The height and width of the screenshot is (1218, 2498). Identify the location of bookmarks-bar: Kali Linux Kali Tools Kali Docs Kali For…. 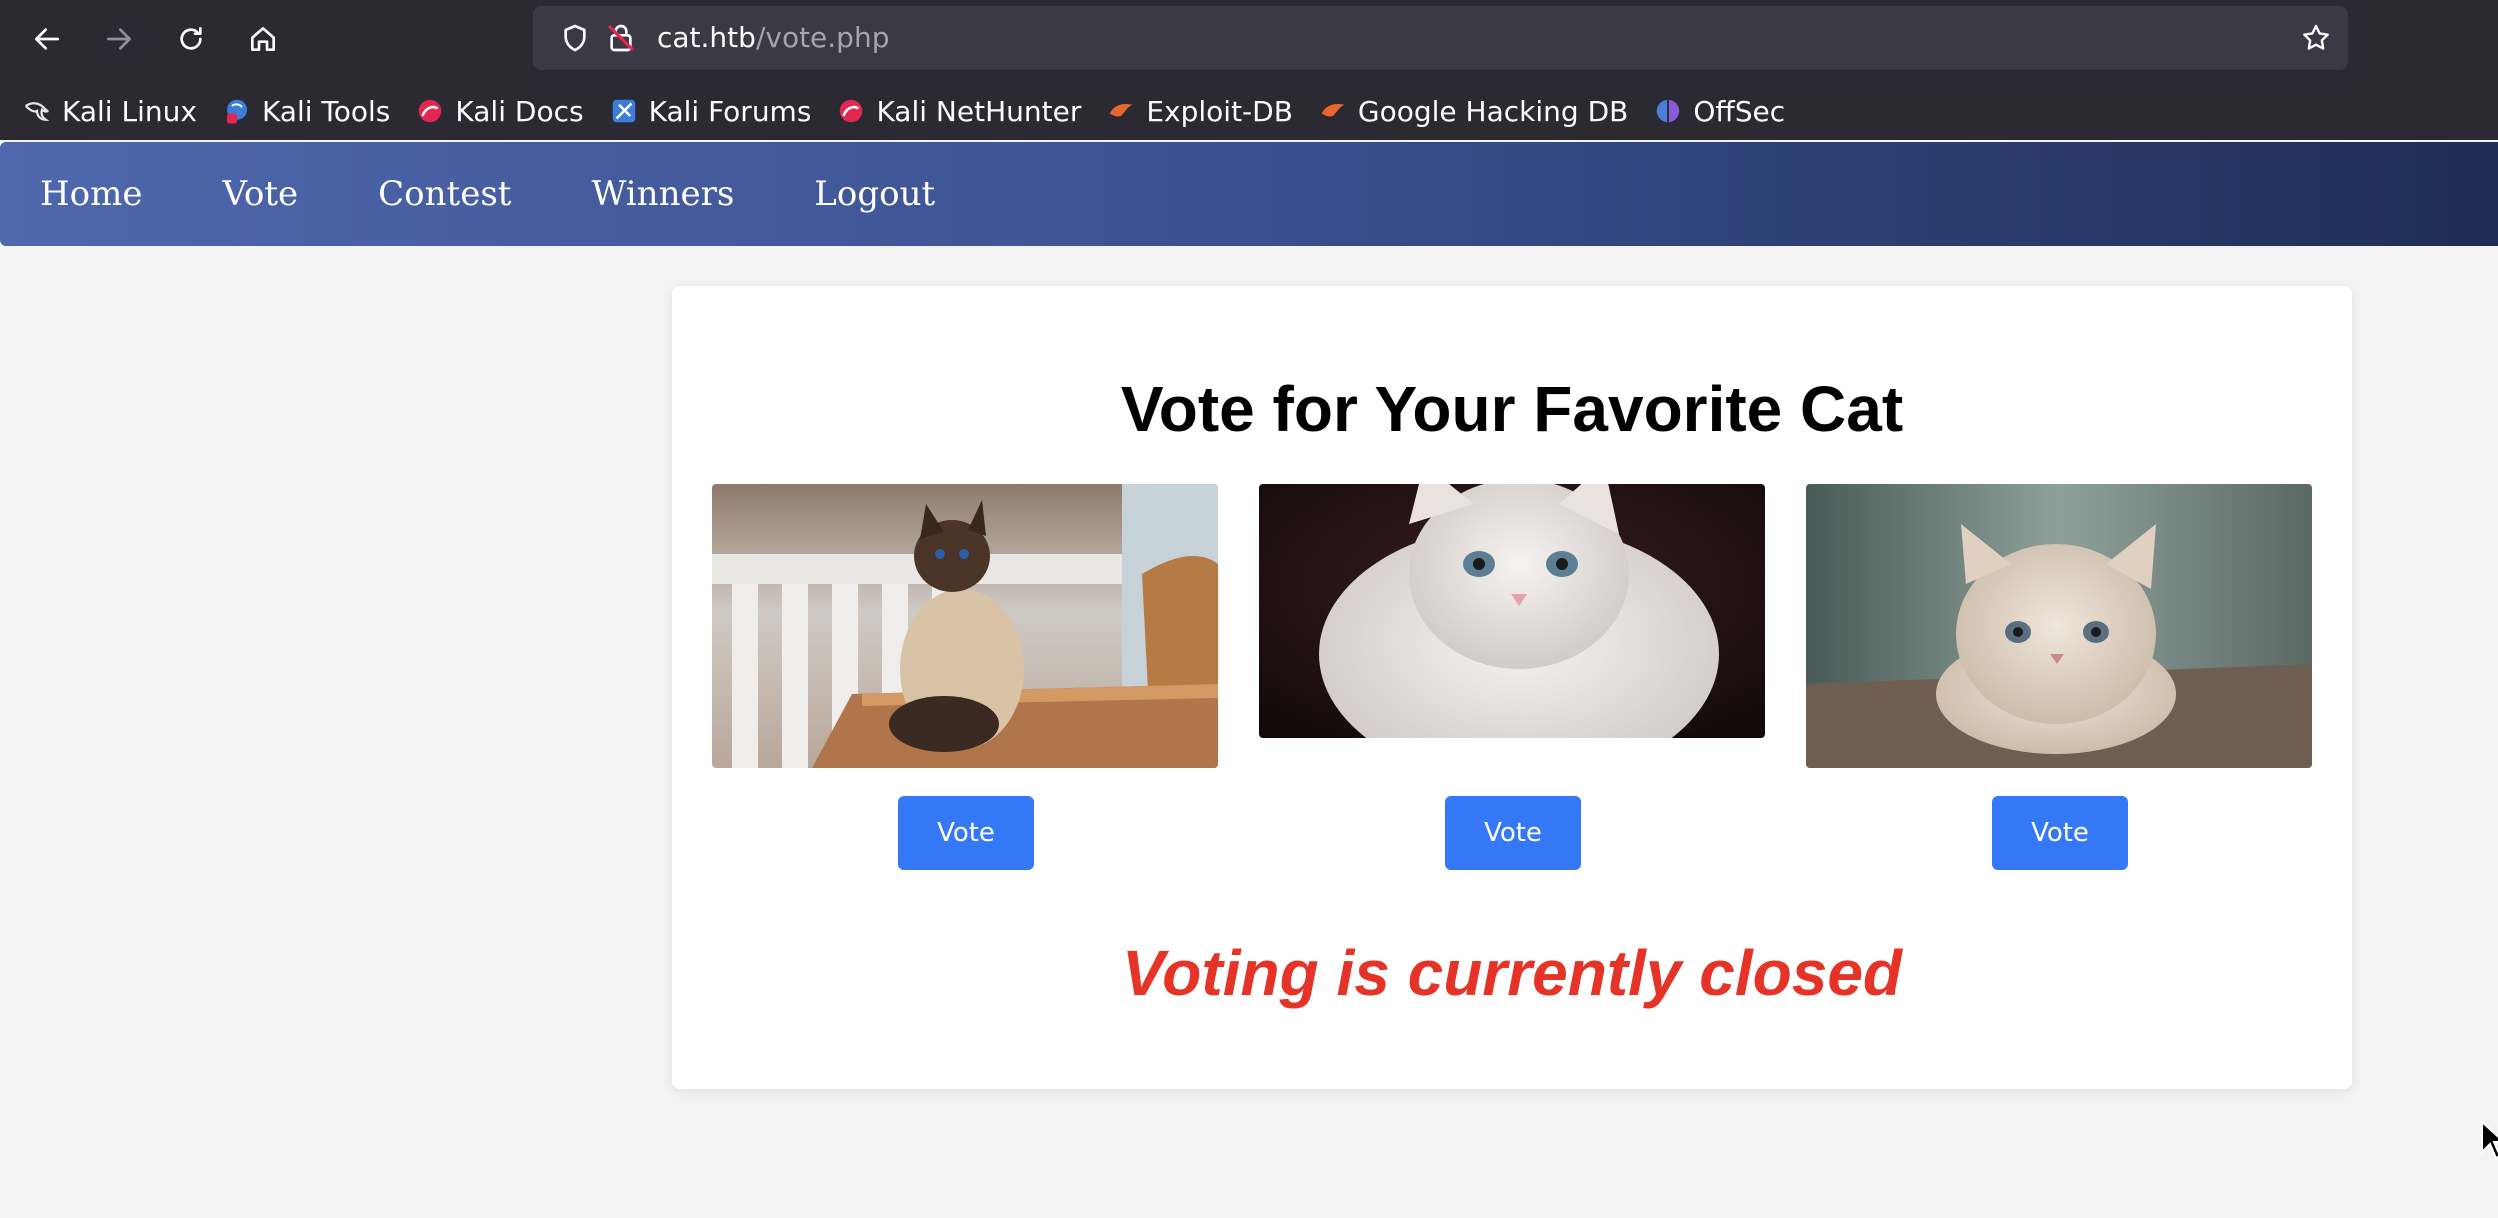
(1249, 111).